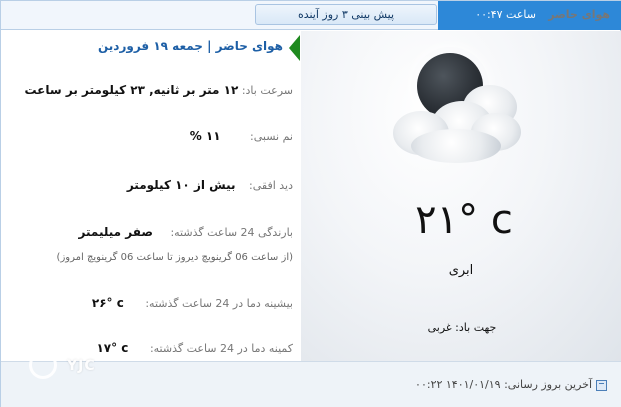 The image size is (621, 407). What do you see at coordinates (346, 14) in the screenshot?
I see `tab-forecast-3-days: پیش بینی ۳ روز آینده` at bounding box center [346, 14].